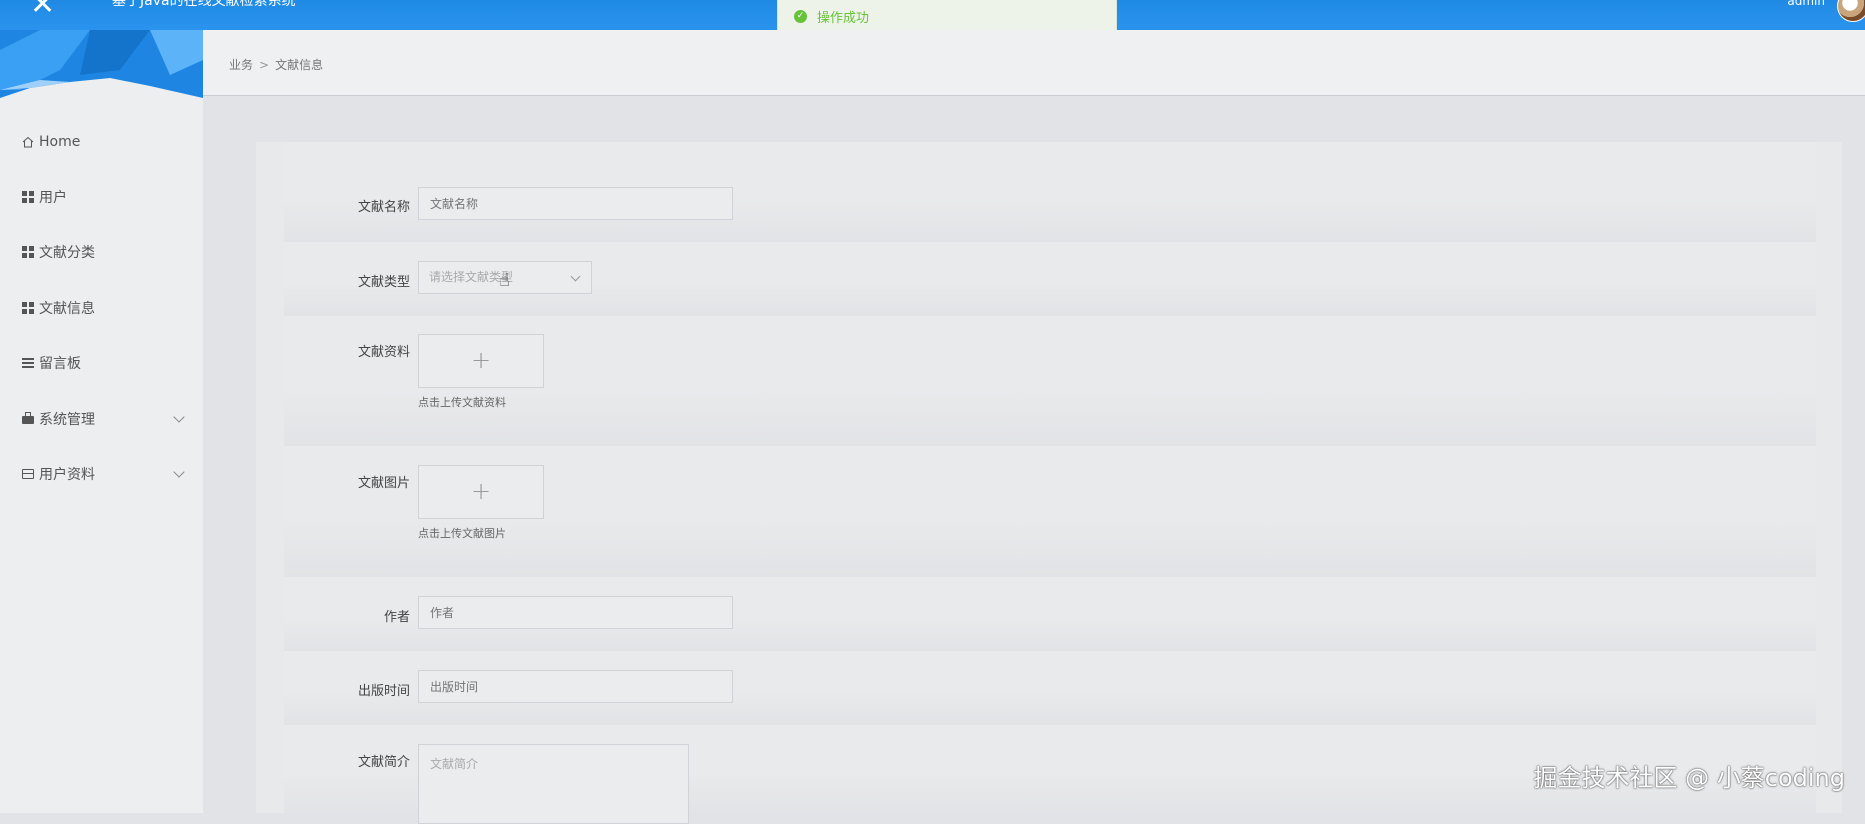 The height and width of the screenshot is (824, 1865). Describe the element at coordinates (462, 533) in the screenshot. I see `image-upload-tip: 点击上传文献图片` at that location.